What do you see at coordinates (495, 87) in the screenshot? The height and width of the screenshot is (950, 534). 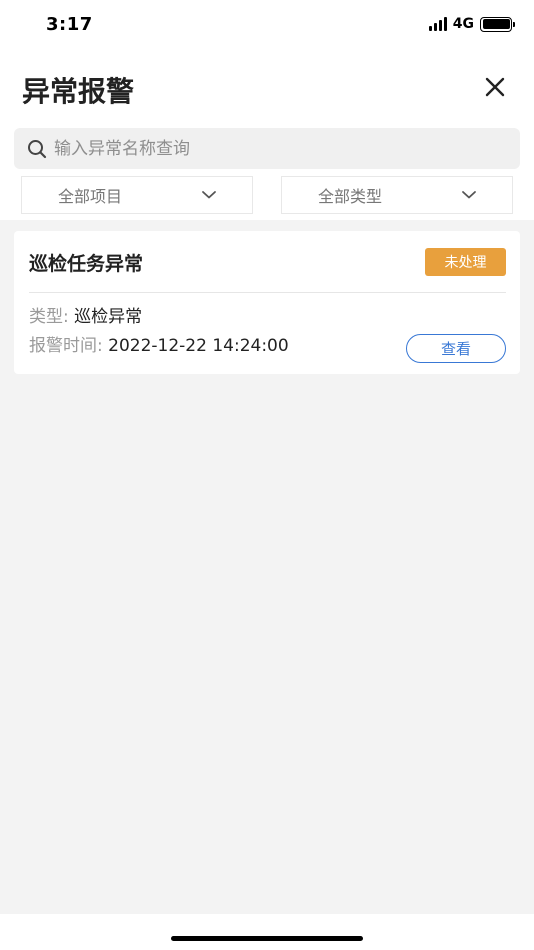 I see `close-icon` at bounding box center [495, 87].